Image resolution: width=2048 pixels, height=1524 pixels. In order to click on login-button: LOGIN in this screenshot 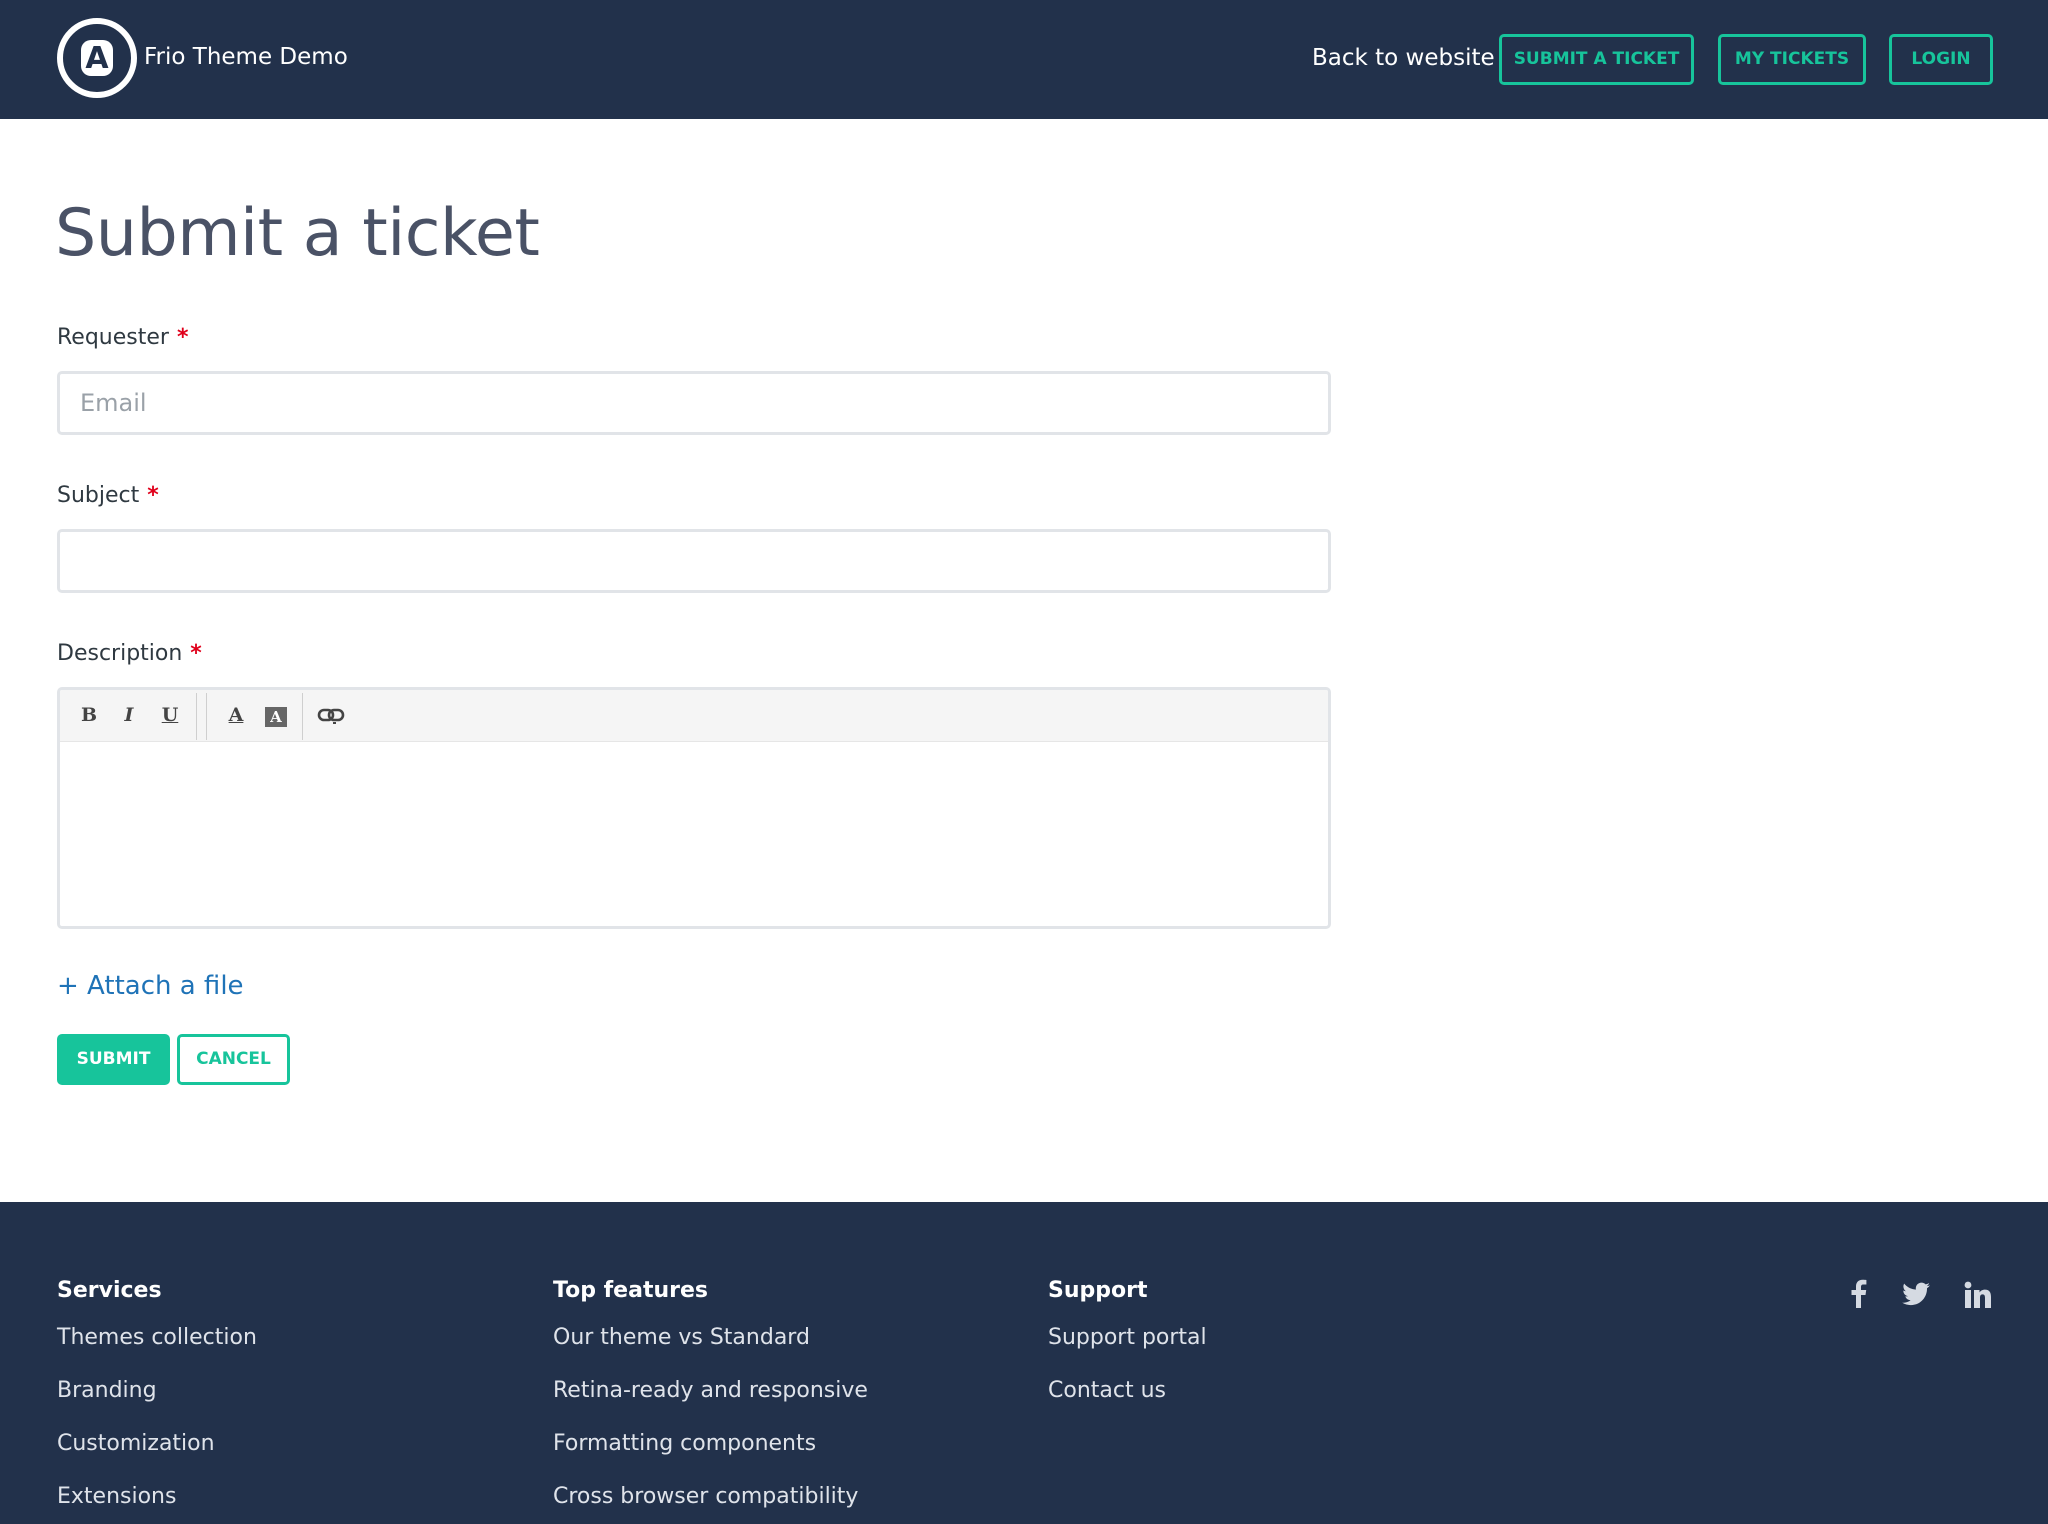, I will do `click(1941, 59)`.